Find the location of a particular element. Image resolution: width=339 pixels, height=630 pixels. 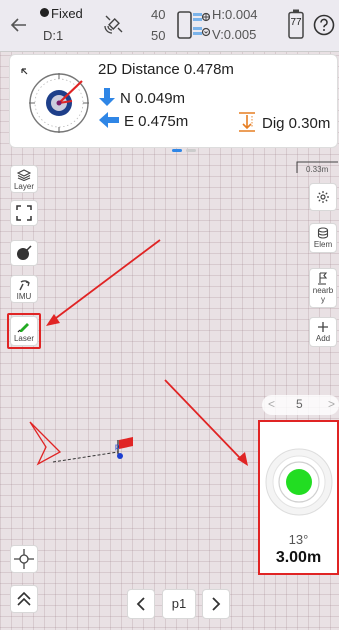

satellite-icon is located at coordinates (113, 24).